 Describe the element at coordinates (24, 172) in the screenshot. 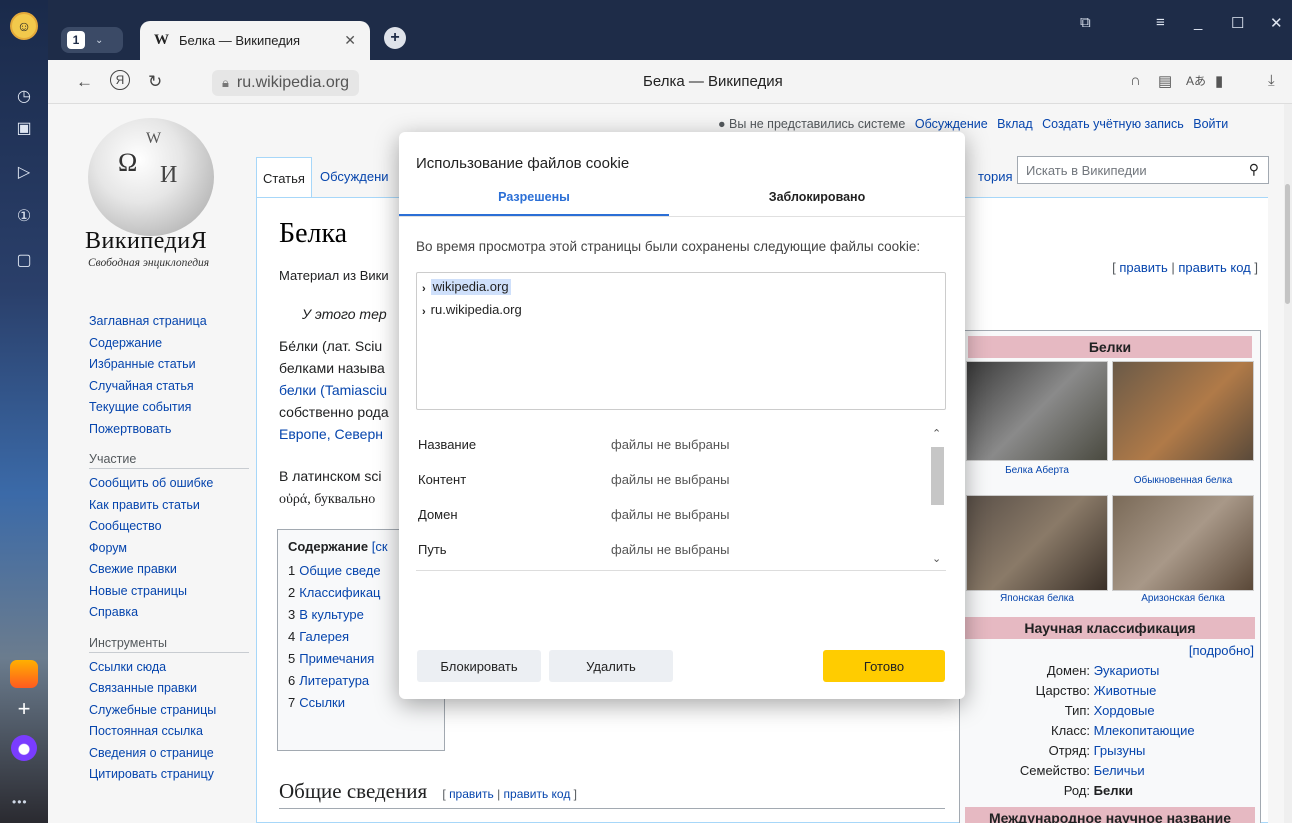

I see `play-icon: ▷` at that location.